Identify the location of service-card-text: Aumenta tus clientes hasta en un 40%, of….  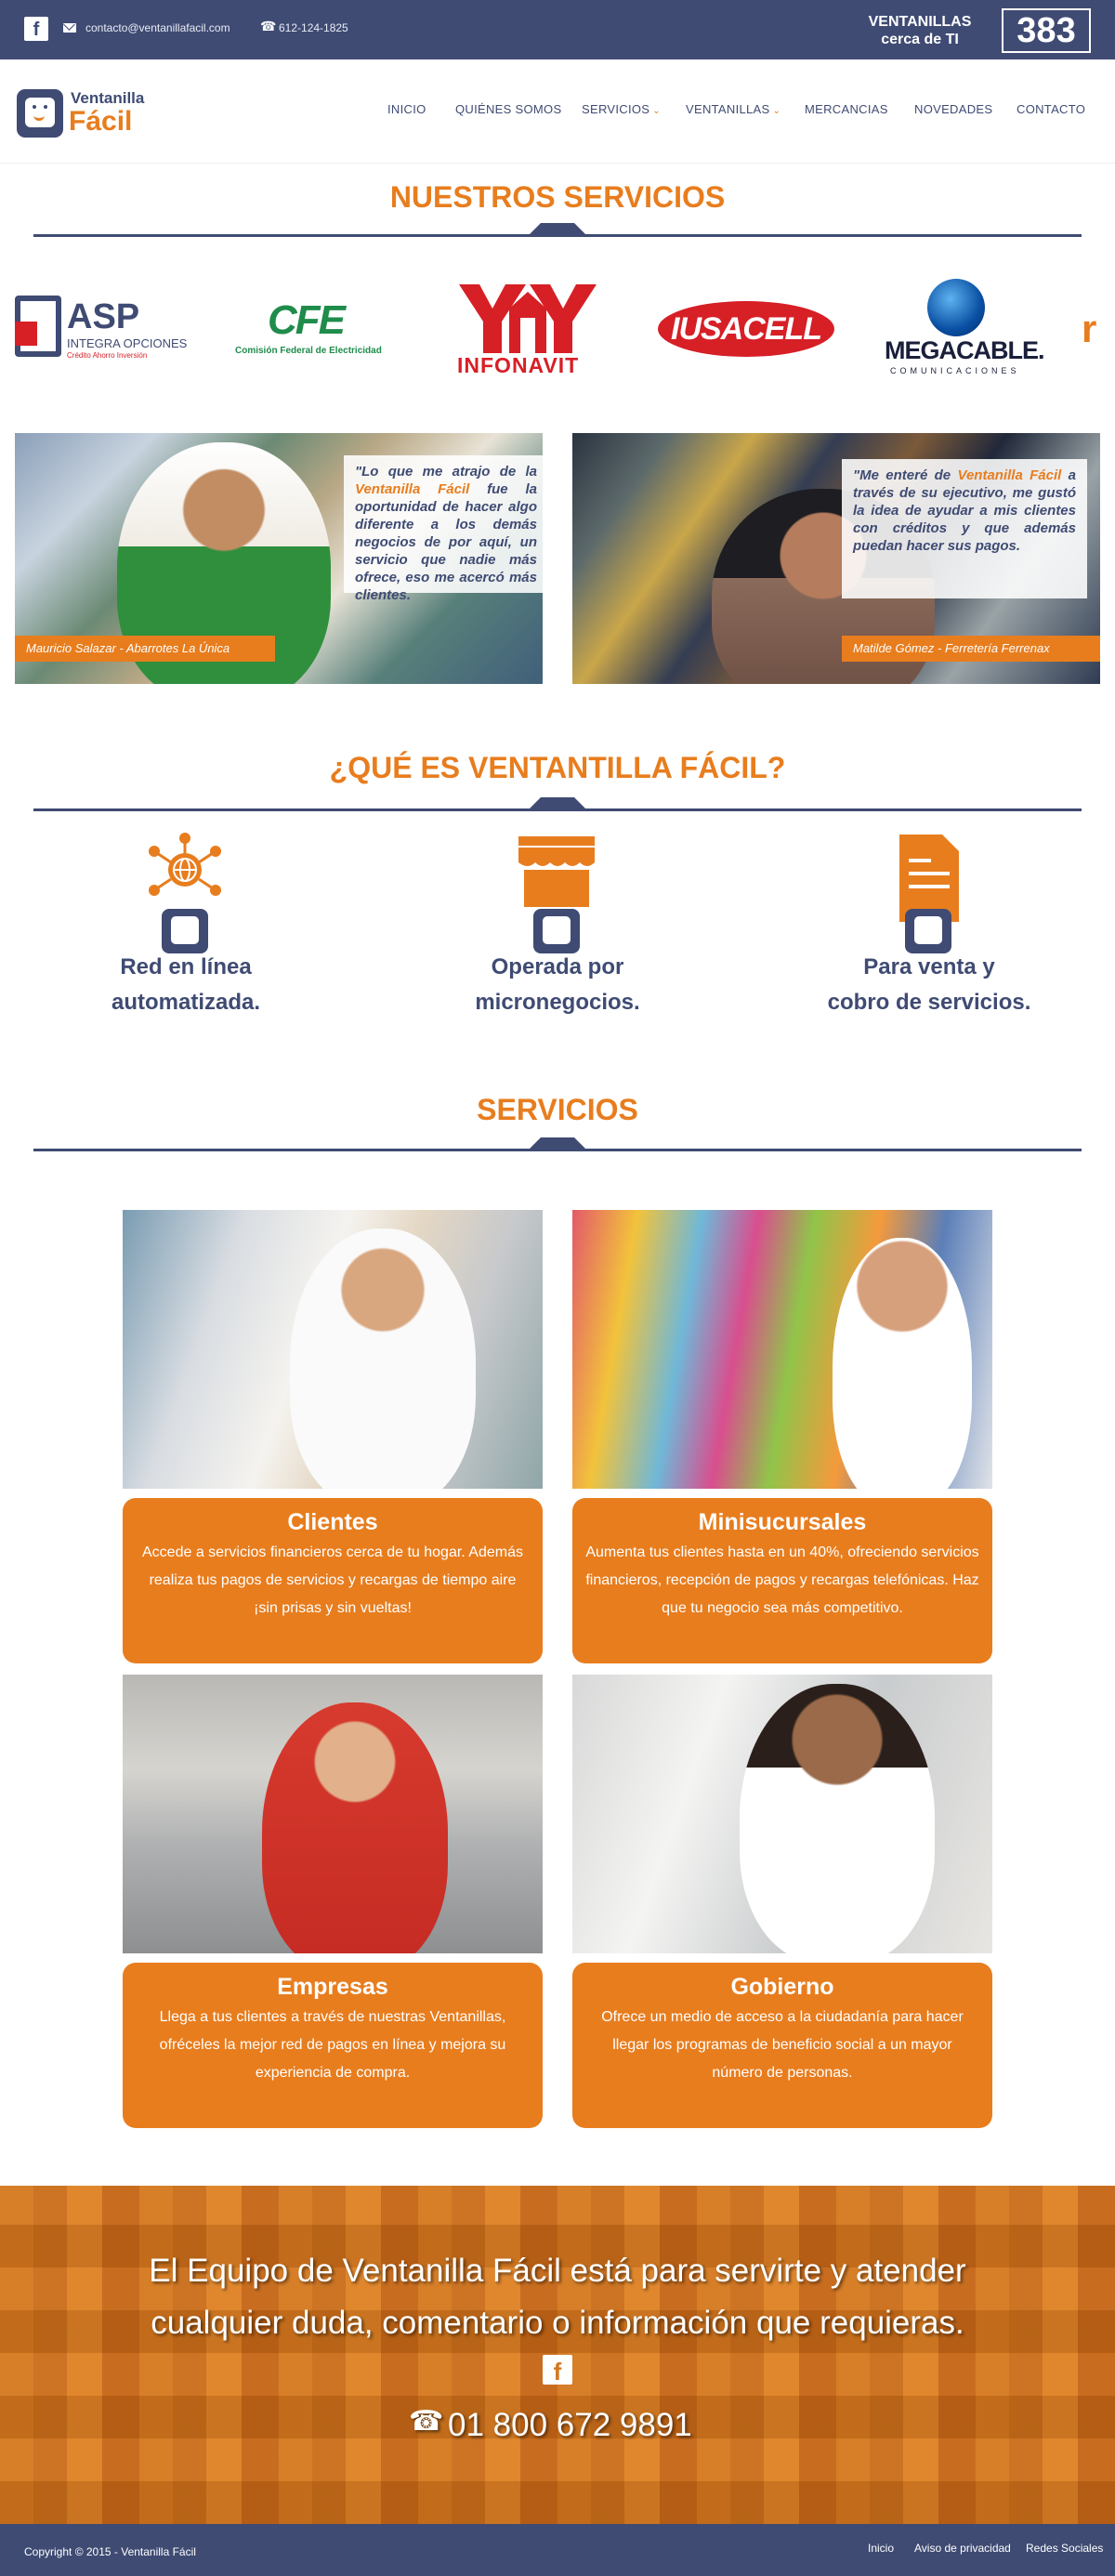
(782, 1580).